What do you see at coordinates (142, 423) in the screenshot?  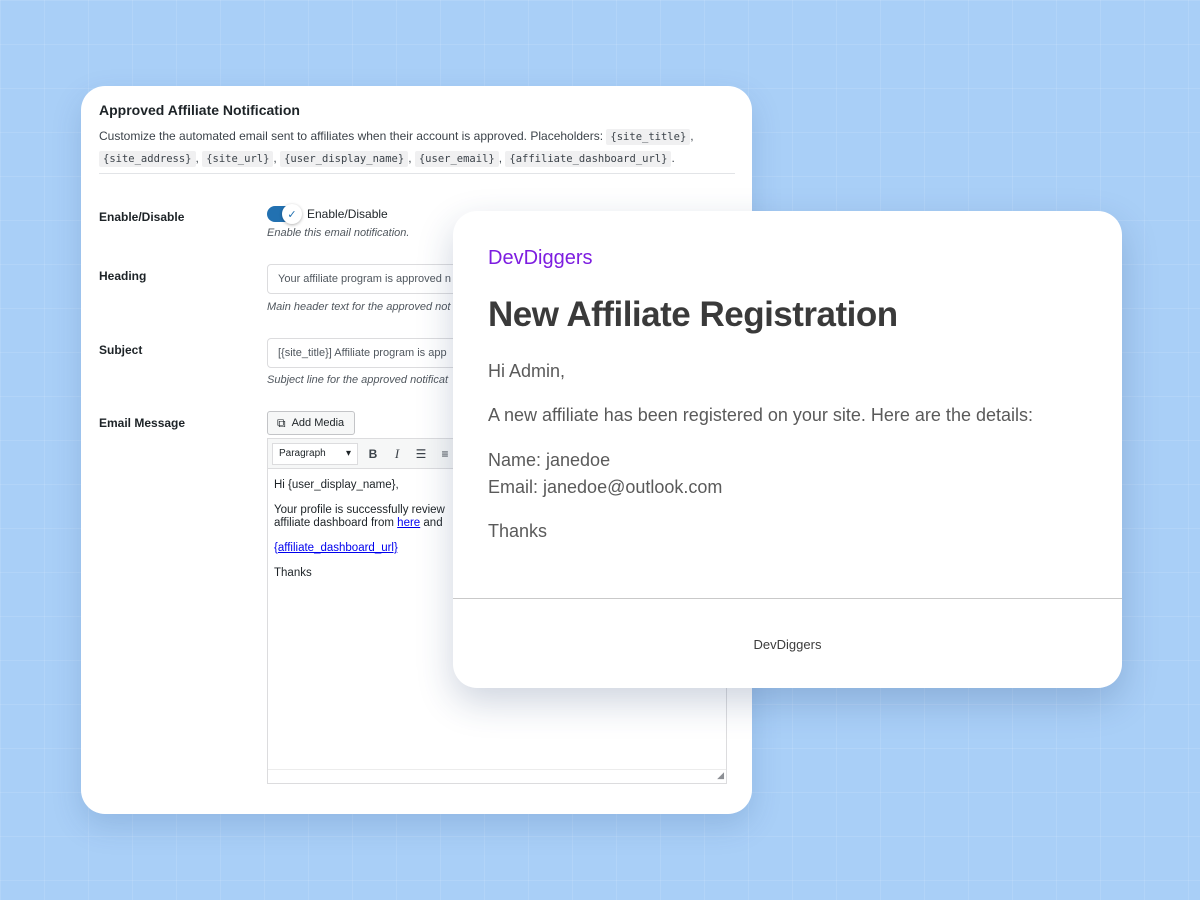 I see `email-message-label: Email Message` at bounding box center [142, 423].